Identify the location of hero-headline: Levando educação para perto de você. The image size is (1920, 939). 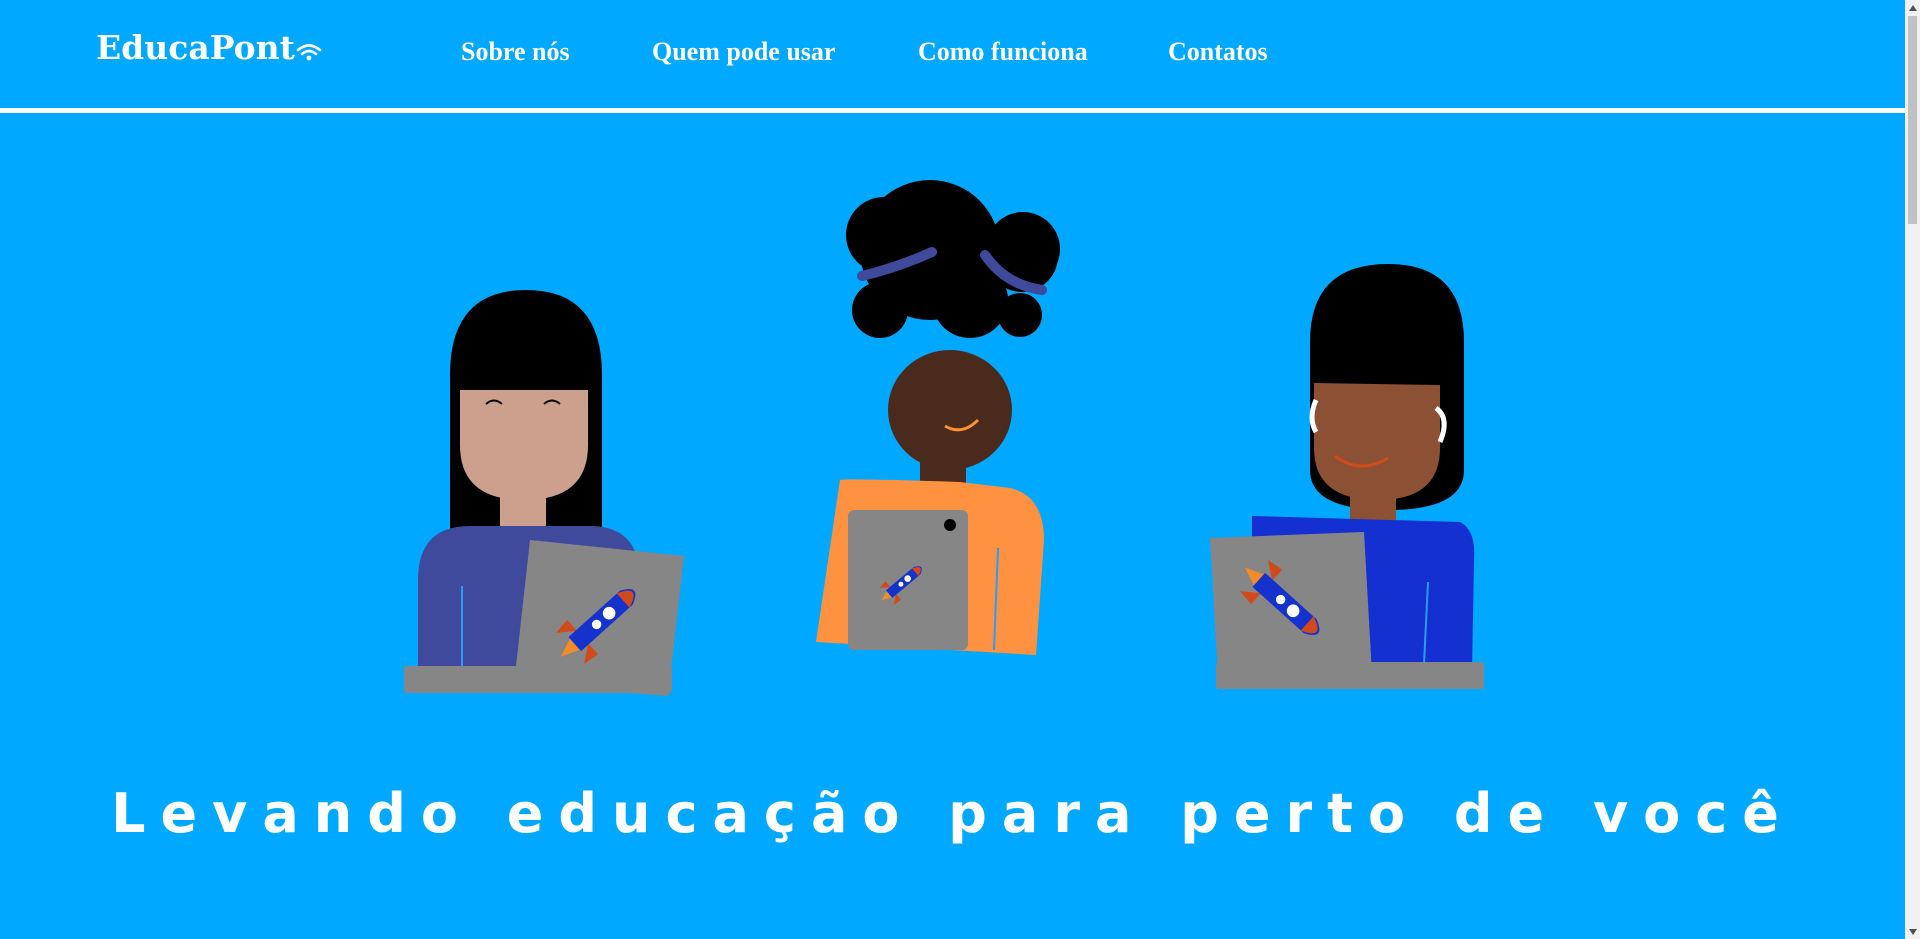
(952, 813).